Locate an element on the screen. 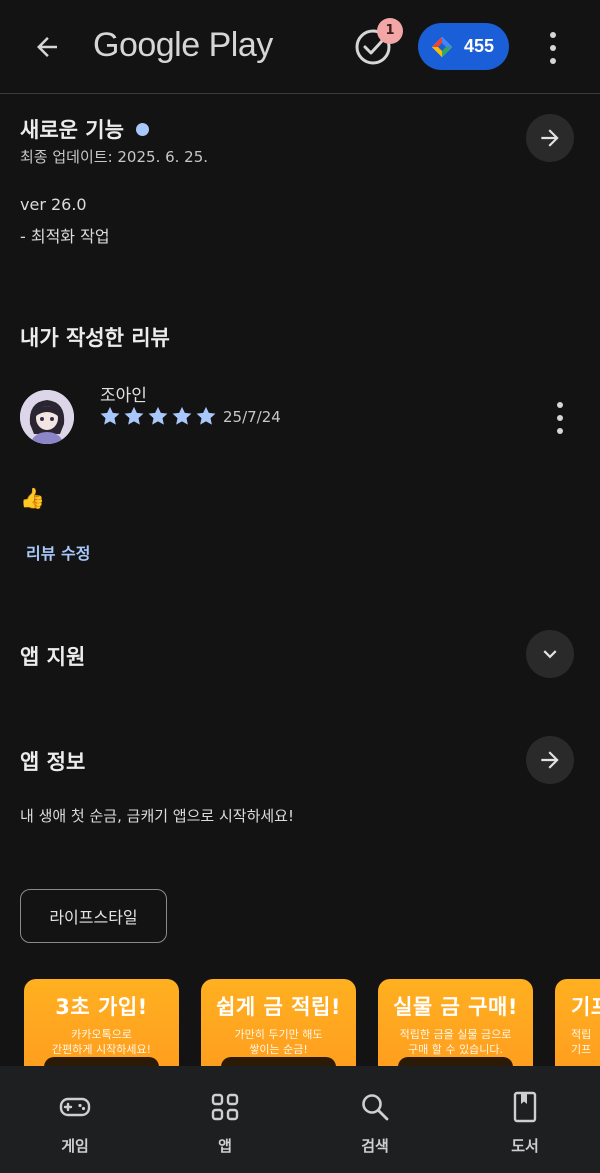 This screenshot has height=1173, width=600. google-play-logo: Google Play is located at coordinates (183, 45).